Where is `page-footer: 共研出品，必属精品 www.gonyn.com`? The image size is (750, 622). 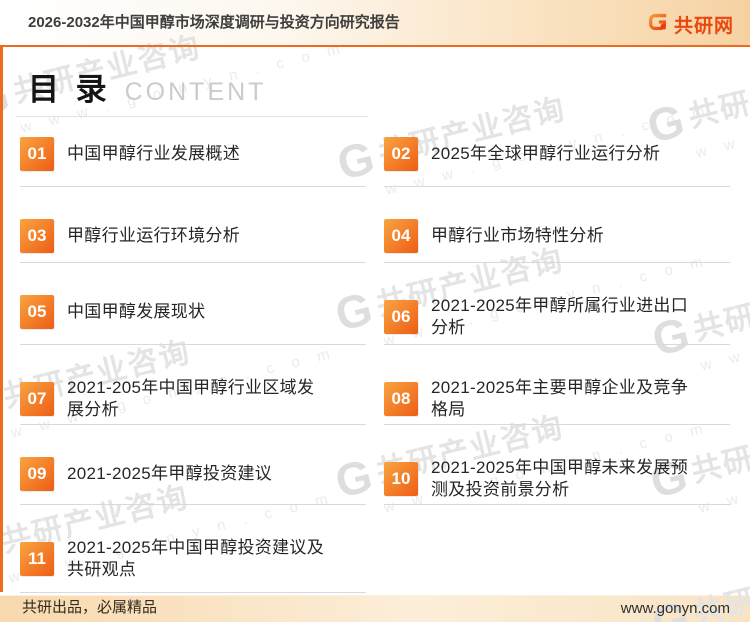 page-footer: 共研出品，必属精品 www.gonyn.com is located at coordinates (375, 608).